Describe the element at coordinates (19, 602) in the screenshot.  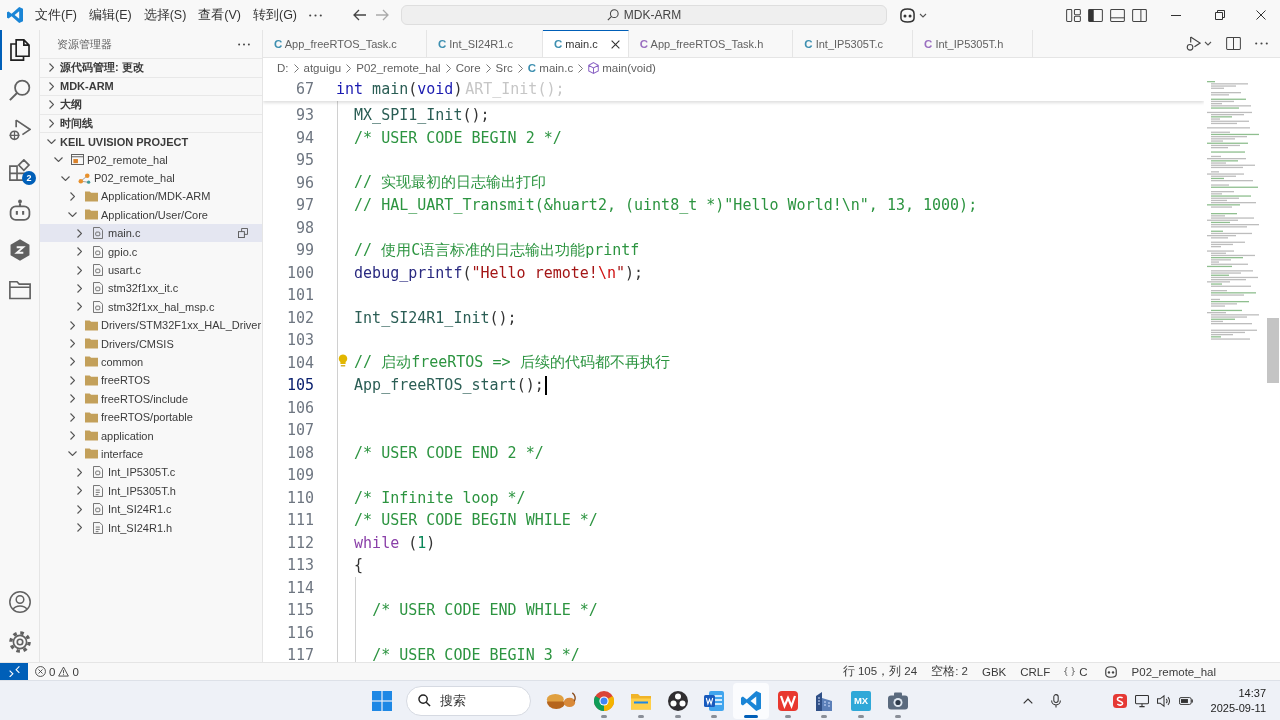
I see `account-icon` at that location.